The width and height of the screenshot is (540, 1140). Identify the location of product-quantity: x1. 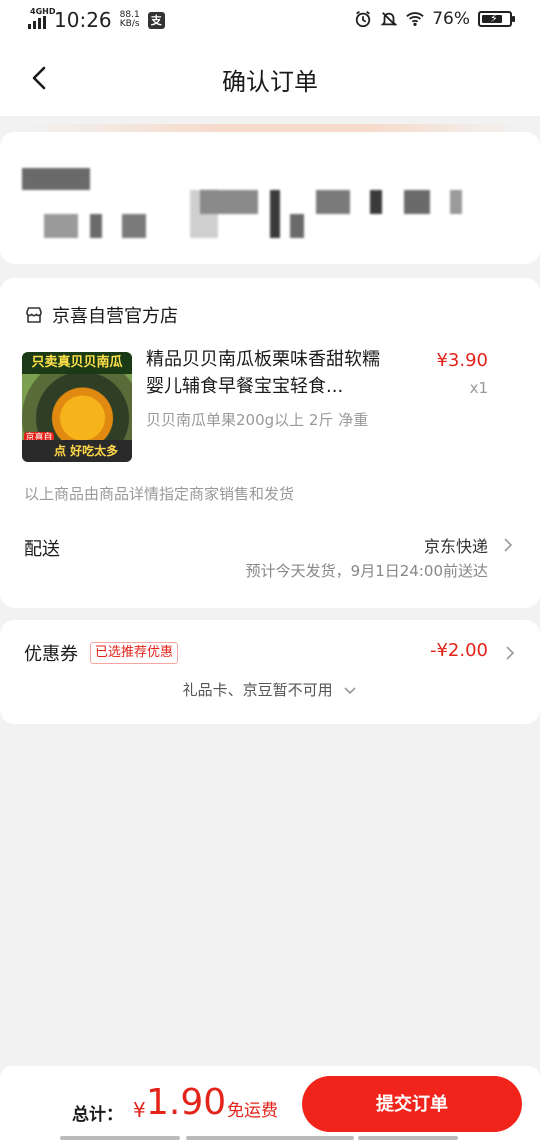
(478, 388).